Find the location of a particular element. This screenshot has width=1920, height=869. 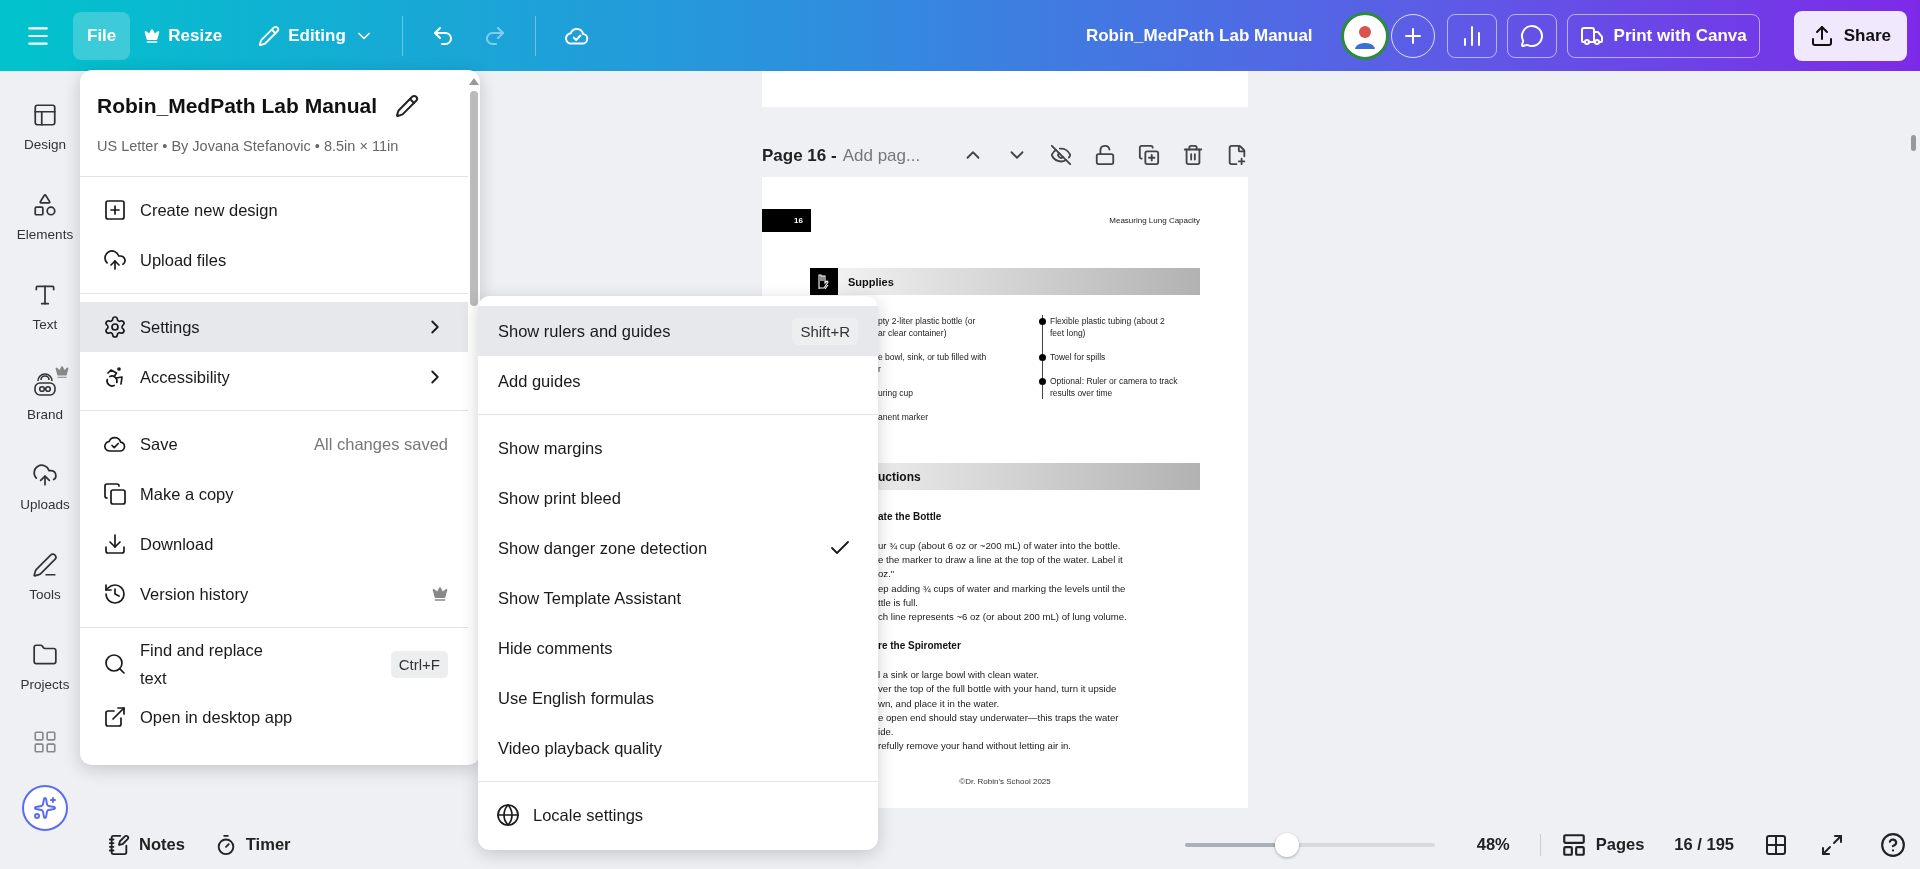

upload-icon is located at coordinates (1821, 35).